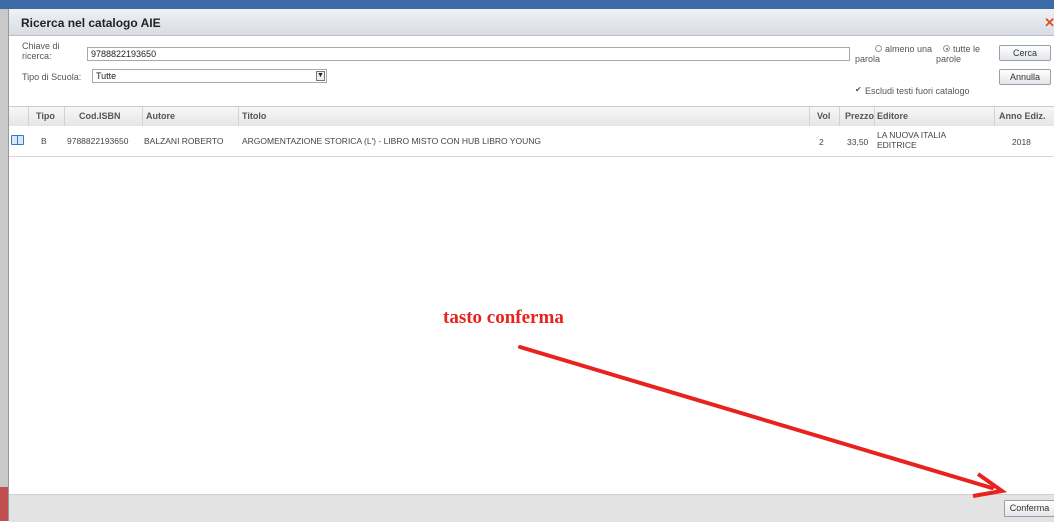 The image size is (1054, 522). I want to click on dialog-footer: Conferma, so click(531, 508).